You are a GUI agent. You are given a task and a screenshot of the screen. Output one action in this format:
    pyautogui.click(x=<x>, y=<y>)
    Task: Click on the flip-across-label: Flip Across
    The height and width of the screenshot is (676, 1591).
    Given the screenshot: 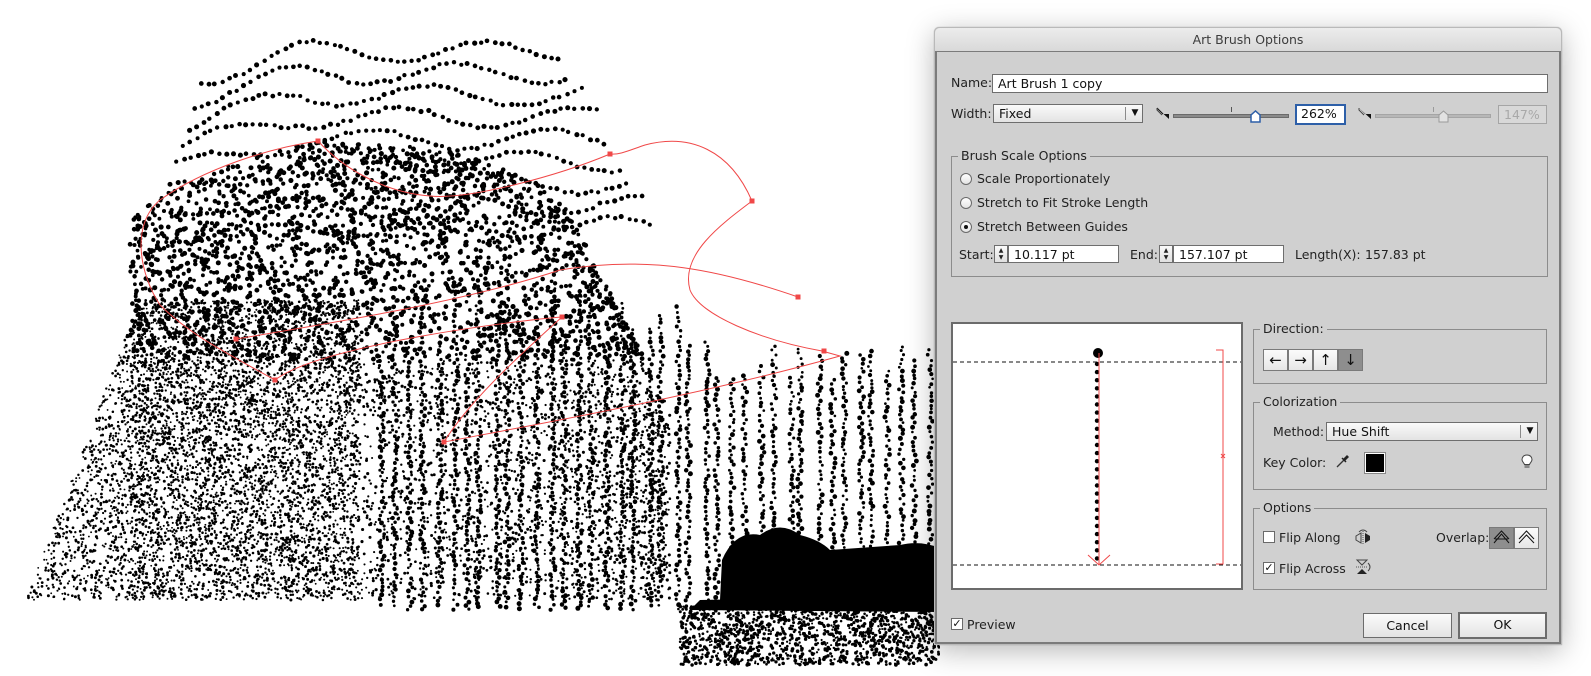 What is the action you would take?
    pyautogui.click(x=1312, y=568)
    